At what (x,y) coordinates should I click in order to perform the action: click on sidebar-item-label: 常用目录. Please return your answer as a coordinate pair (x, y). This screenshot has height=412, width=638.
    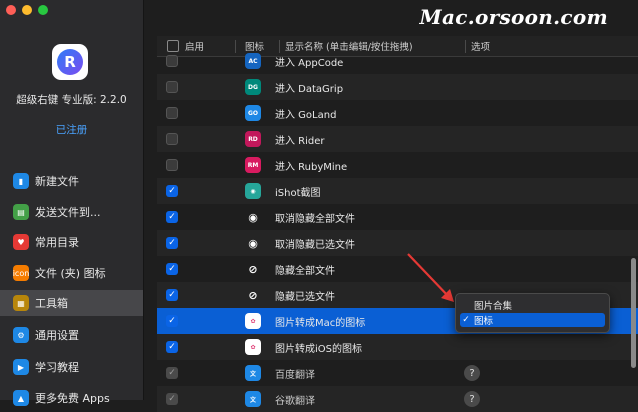
    Looking at the image, I should click on (57, 242).